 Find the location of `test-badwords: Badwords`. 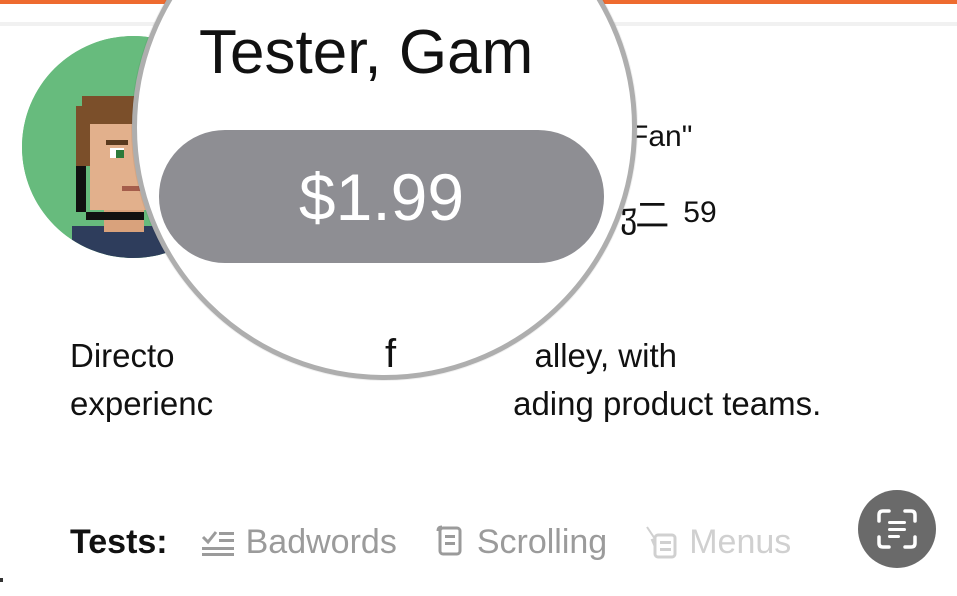

test-badwords: Badwords is located at coordinates (298, 542).